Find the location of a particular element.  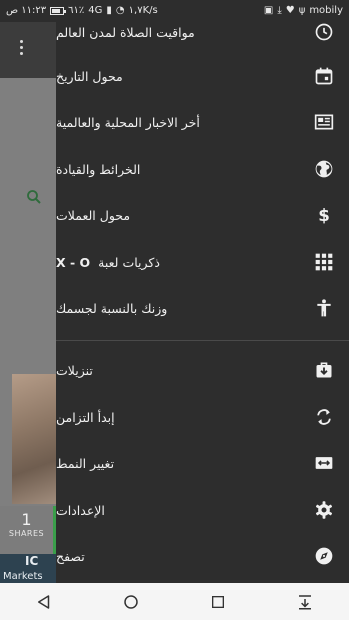

menu-item-settings: الإعدادات is located at coordinates (202, 510).